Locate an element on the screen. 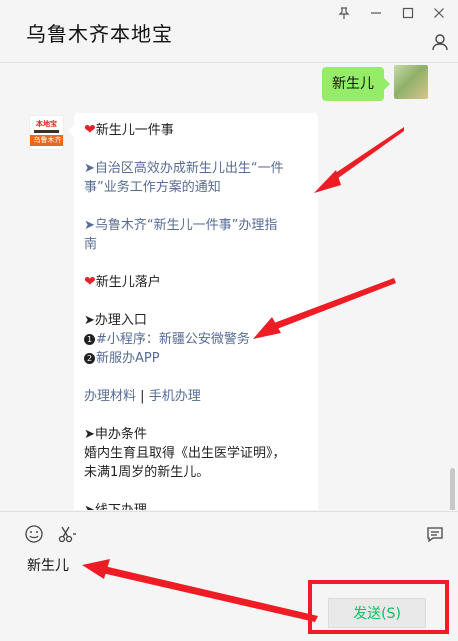 Image resolution: width=458 pixels, height=641 pixels. link-guide-line2: 南 is located at coordinates (196, 244).